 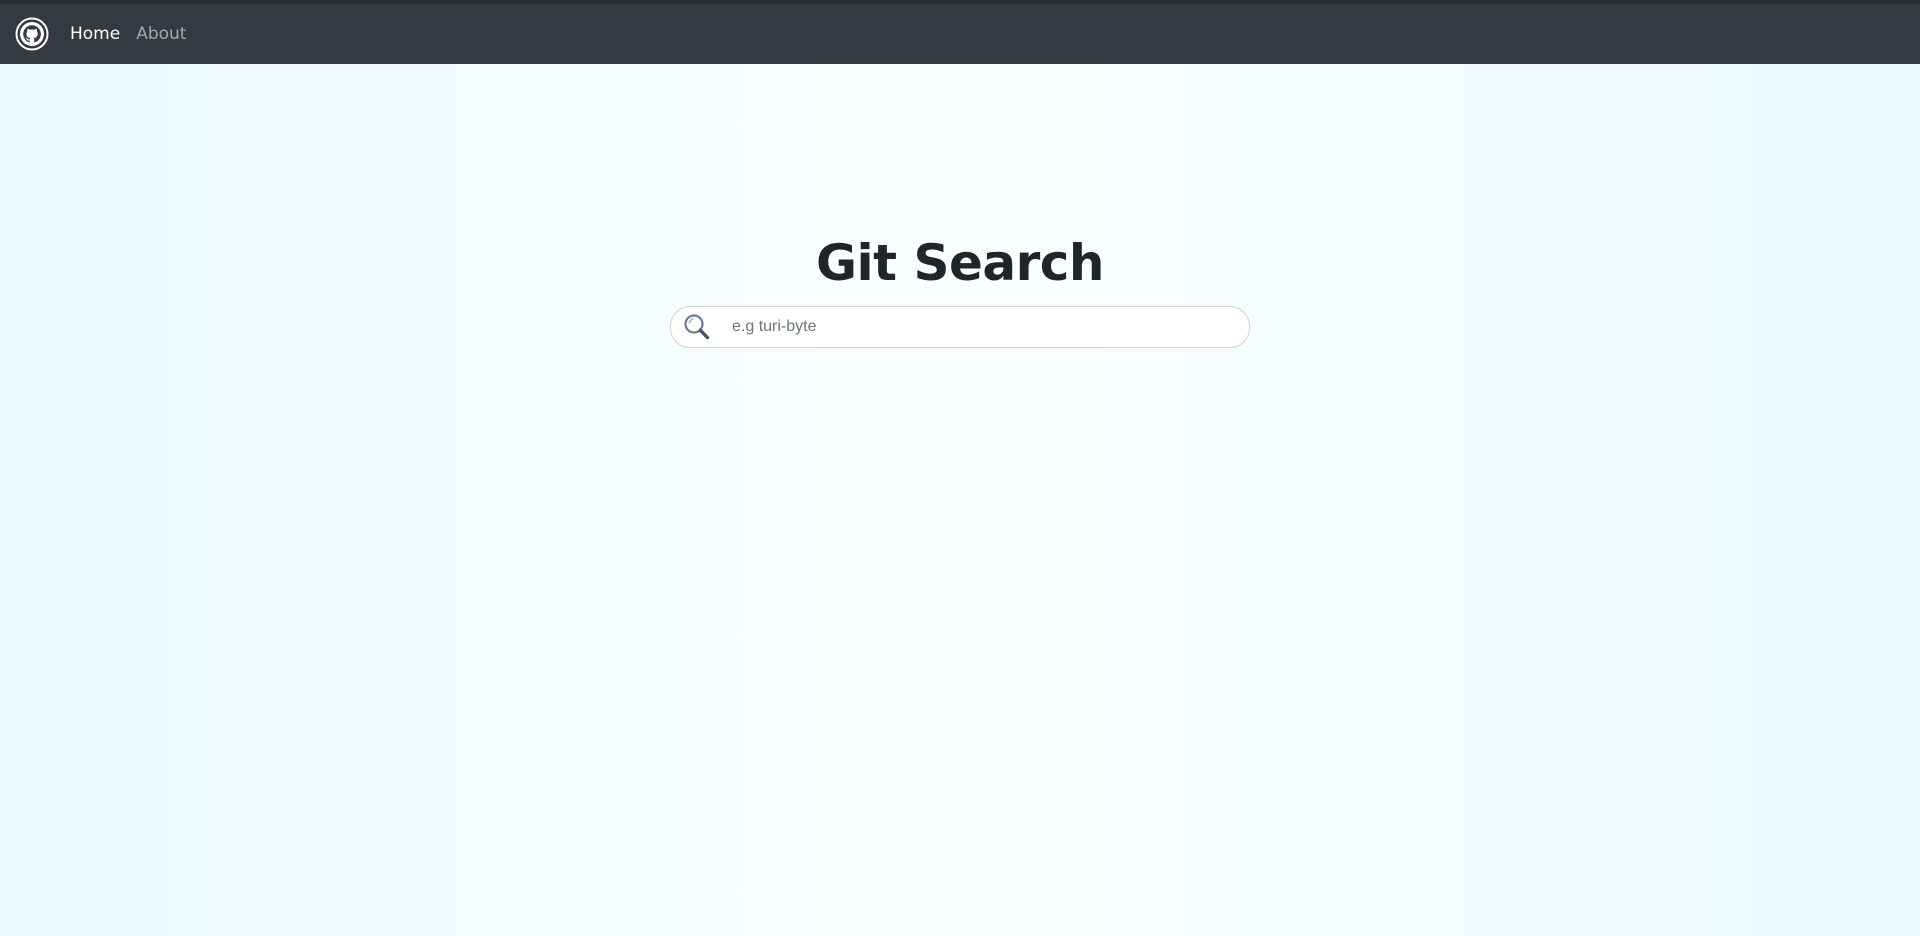 I want to click on search-icon, so click(x=697, y=327).